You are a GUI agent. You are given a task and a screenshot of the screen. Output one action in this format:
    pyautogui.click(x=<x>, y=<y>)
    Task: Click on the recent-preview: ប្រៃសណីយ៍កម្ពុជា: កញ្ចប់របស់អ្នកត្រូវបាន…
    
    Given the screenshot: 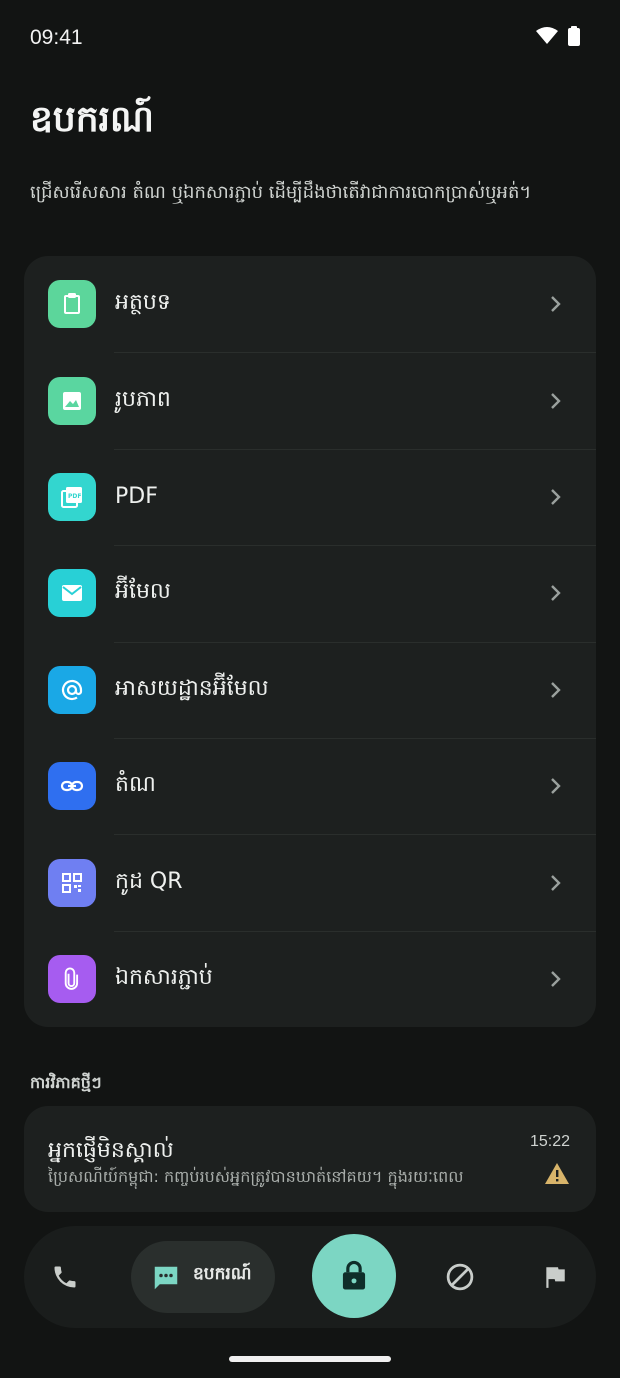 What is the action you would take?
    pyautogui.click(x=256, y=1176)
    